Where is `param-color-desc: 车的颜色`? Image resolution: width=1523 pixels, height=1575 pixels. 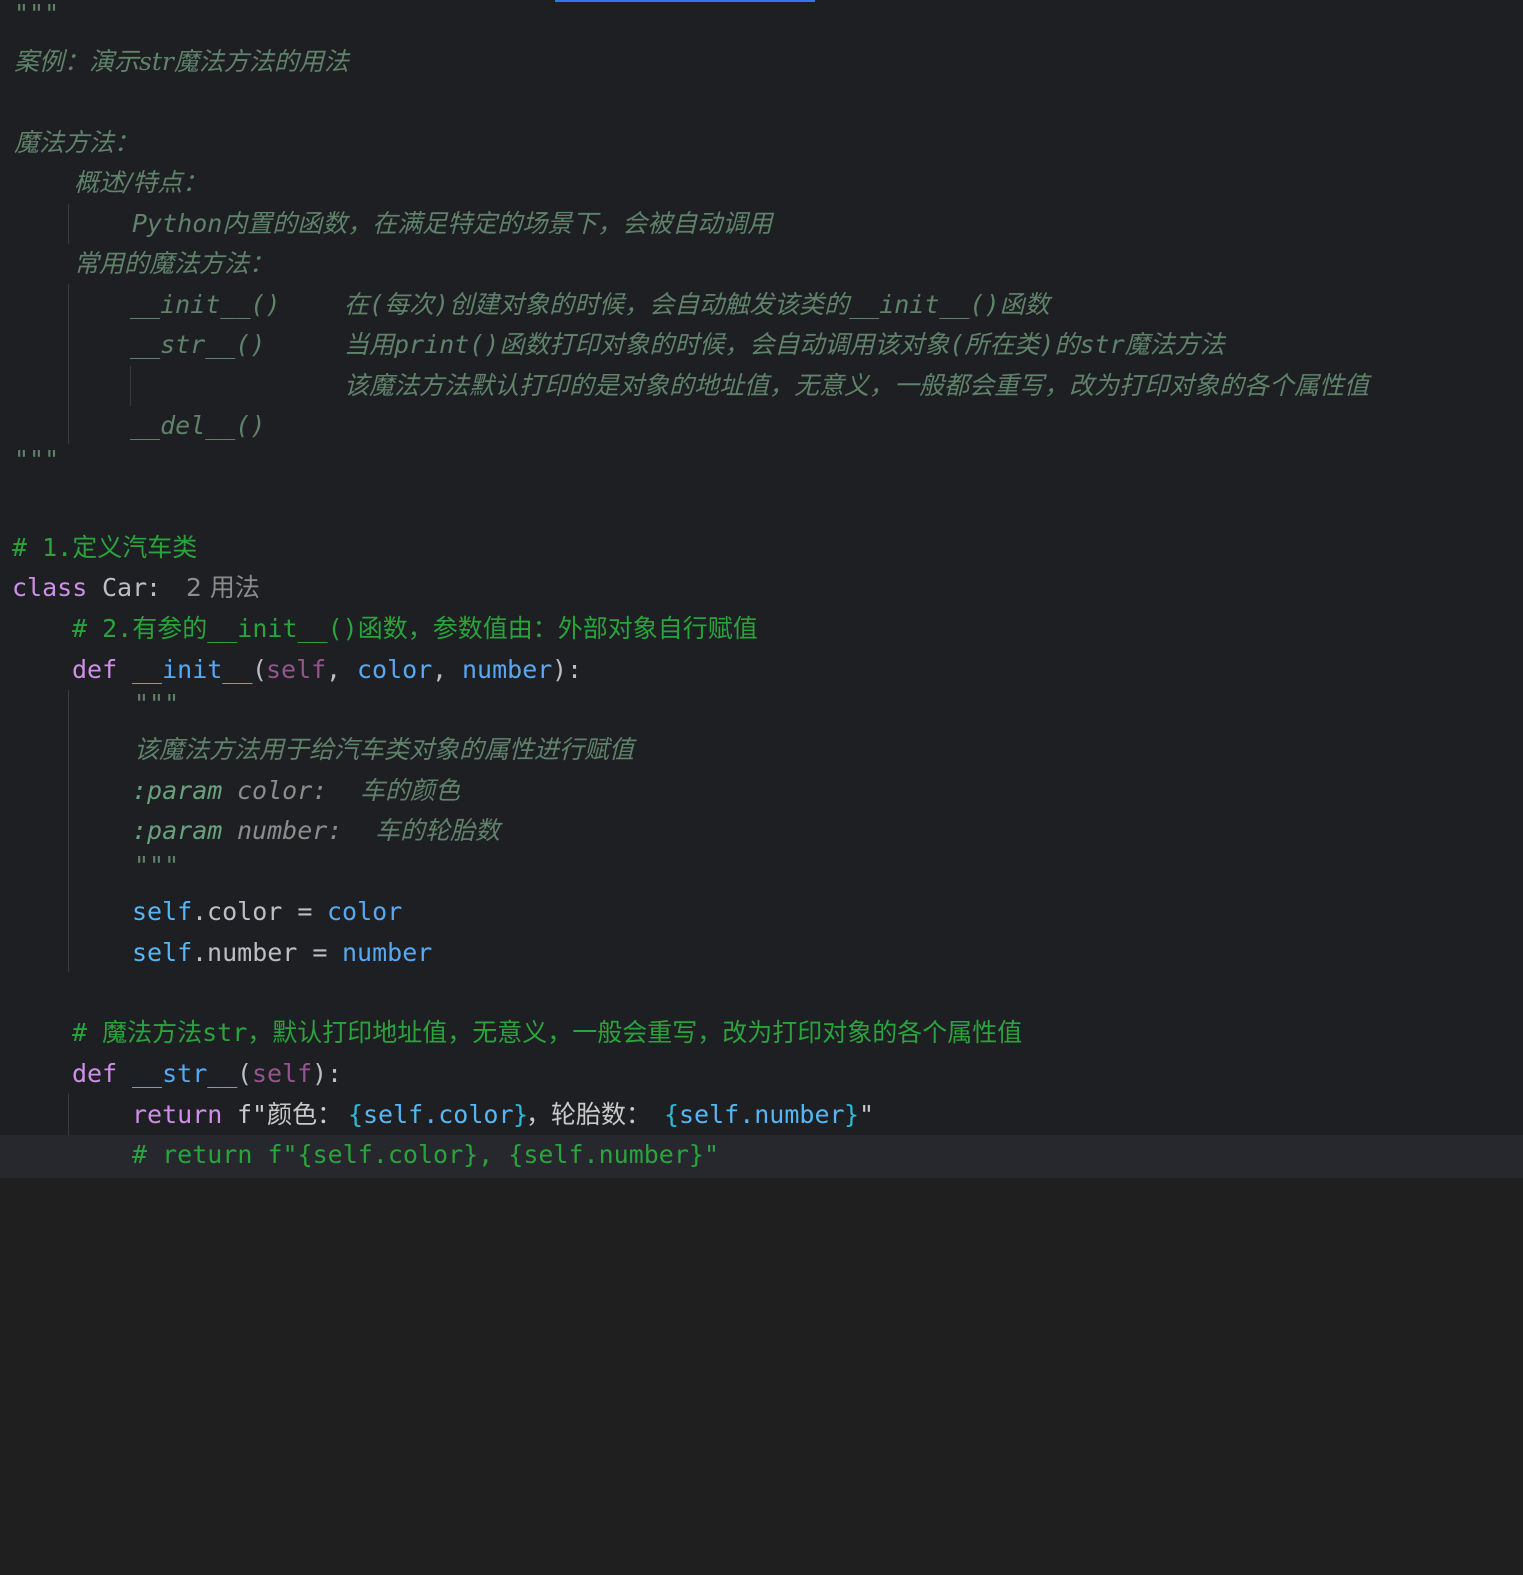
param-color-desc: 车的颜色 is located at coordinates (410, 790).